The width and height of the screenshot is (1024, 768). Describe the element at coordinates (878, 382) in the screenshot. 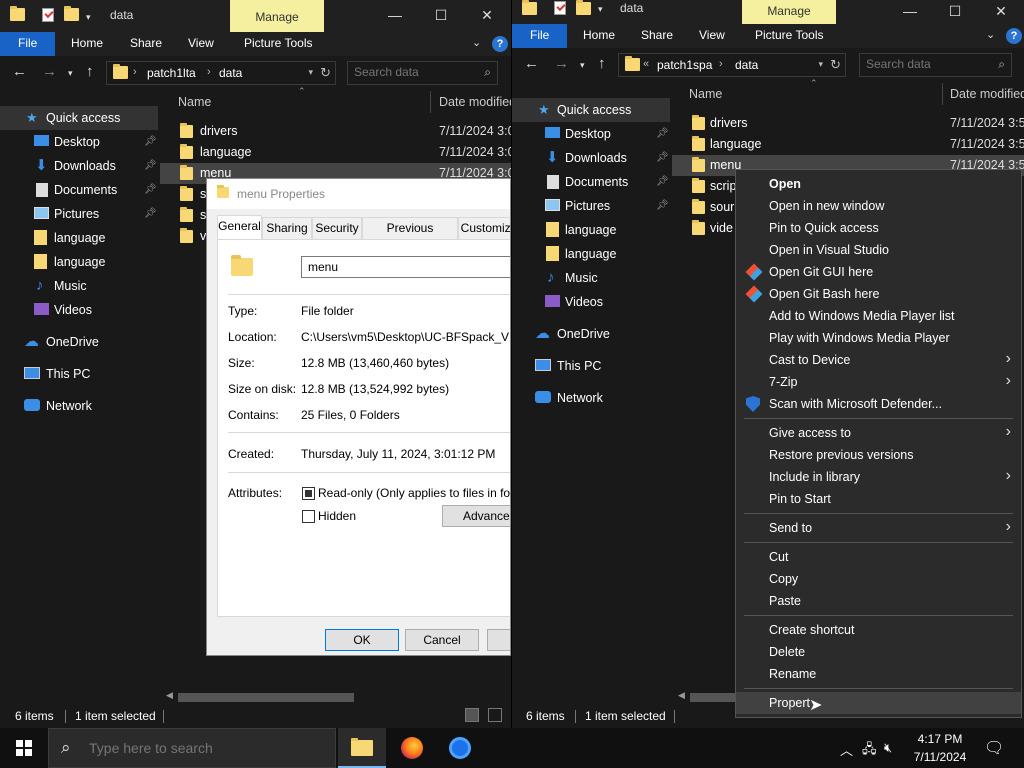

I see `menu-item-7zip: 7-Zip ›` at that location.